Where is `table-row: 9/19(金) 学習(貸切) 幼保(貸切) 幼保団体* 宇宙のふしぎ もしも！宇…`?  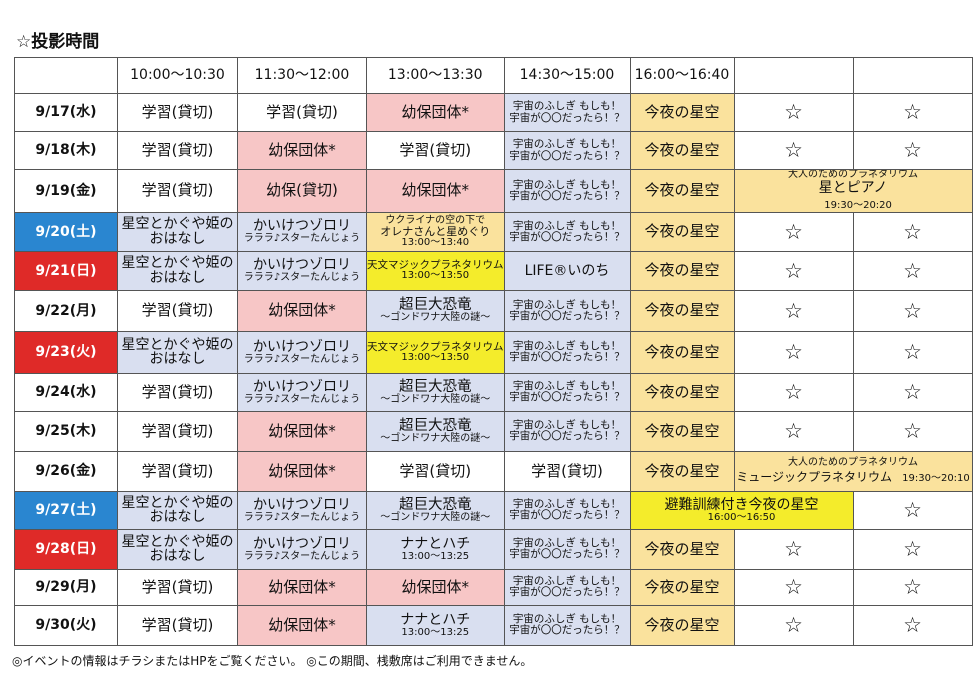 table-row: 9/19(金) 学習(貸切) 幼保(貸切) 幼保団体* 宇宙のふしぎ もしも！宇… is located at coordinates (493, 191).